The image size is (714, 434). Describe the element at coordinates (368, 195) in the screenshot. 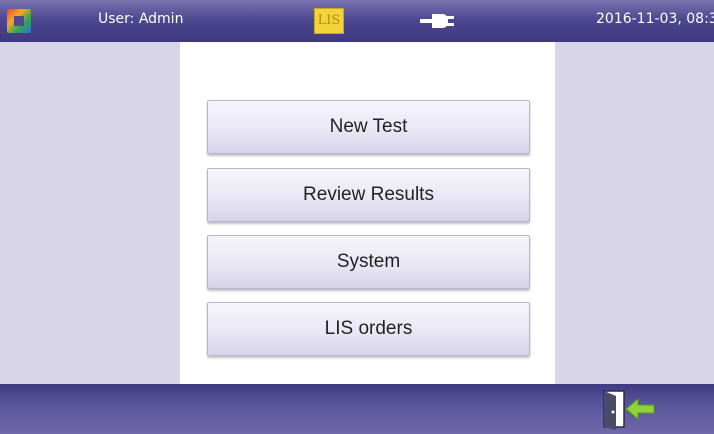

I see `review-results-button: Review Results` at that location.